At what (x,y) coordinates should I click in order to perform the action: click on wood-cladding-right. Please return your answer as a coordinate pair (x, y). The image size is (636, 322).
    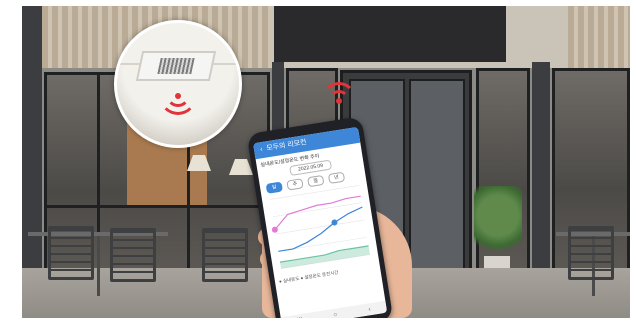
    Looking at the image, I should click on (599, 37).